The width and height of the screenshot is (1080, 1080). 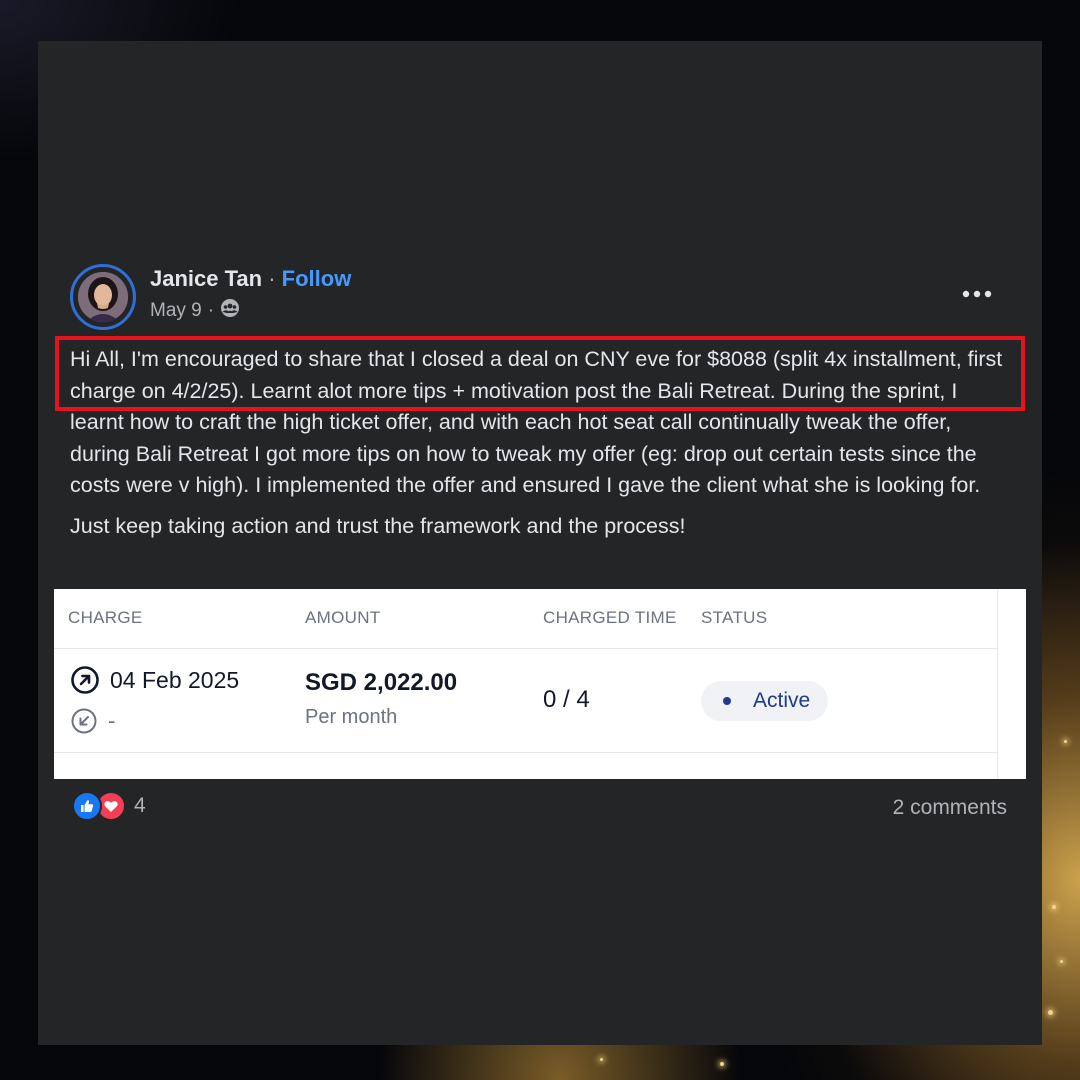 I want to click on avatar-photo, so click(x=103, y=297).